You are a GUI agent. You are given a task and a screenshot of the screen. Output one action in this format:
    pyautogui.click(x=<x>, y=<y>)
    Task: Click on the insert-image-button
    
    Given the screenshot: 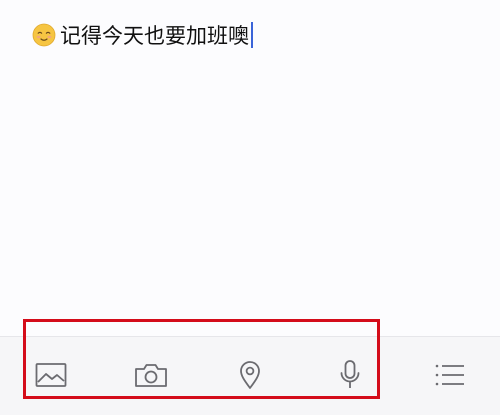 What is the action you would take?
    pyautogui.click(x=51, y=375)
    